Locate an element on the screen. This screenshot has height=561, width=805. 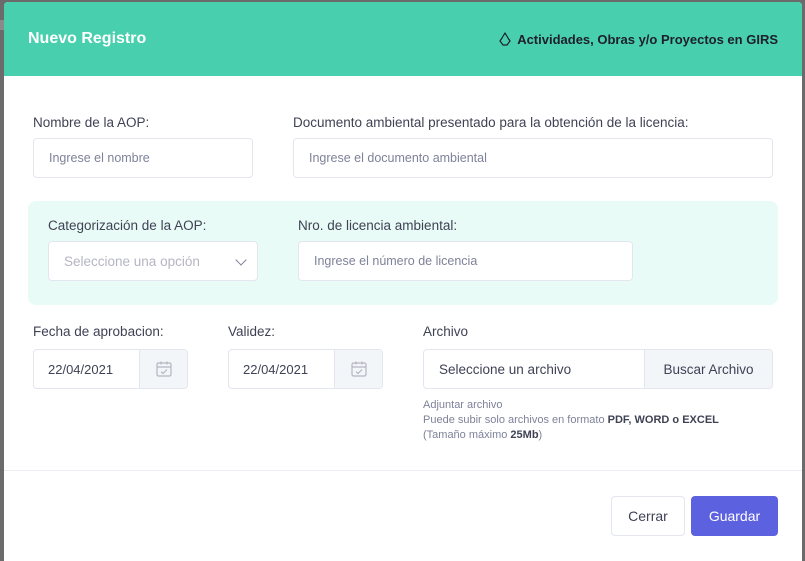
fecha-aprobacion-label: Fecha de aprobacion: is located at coordinates (98, 331).